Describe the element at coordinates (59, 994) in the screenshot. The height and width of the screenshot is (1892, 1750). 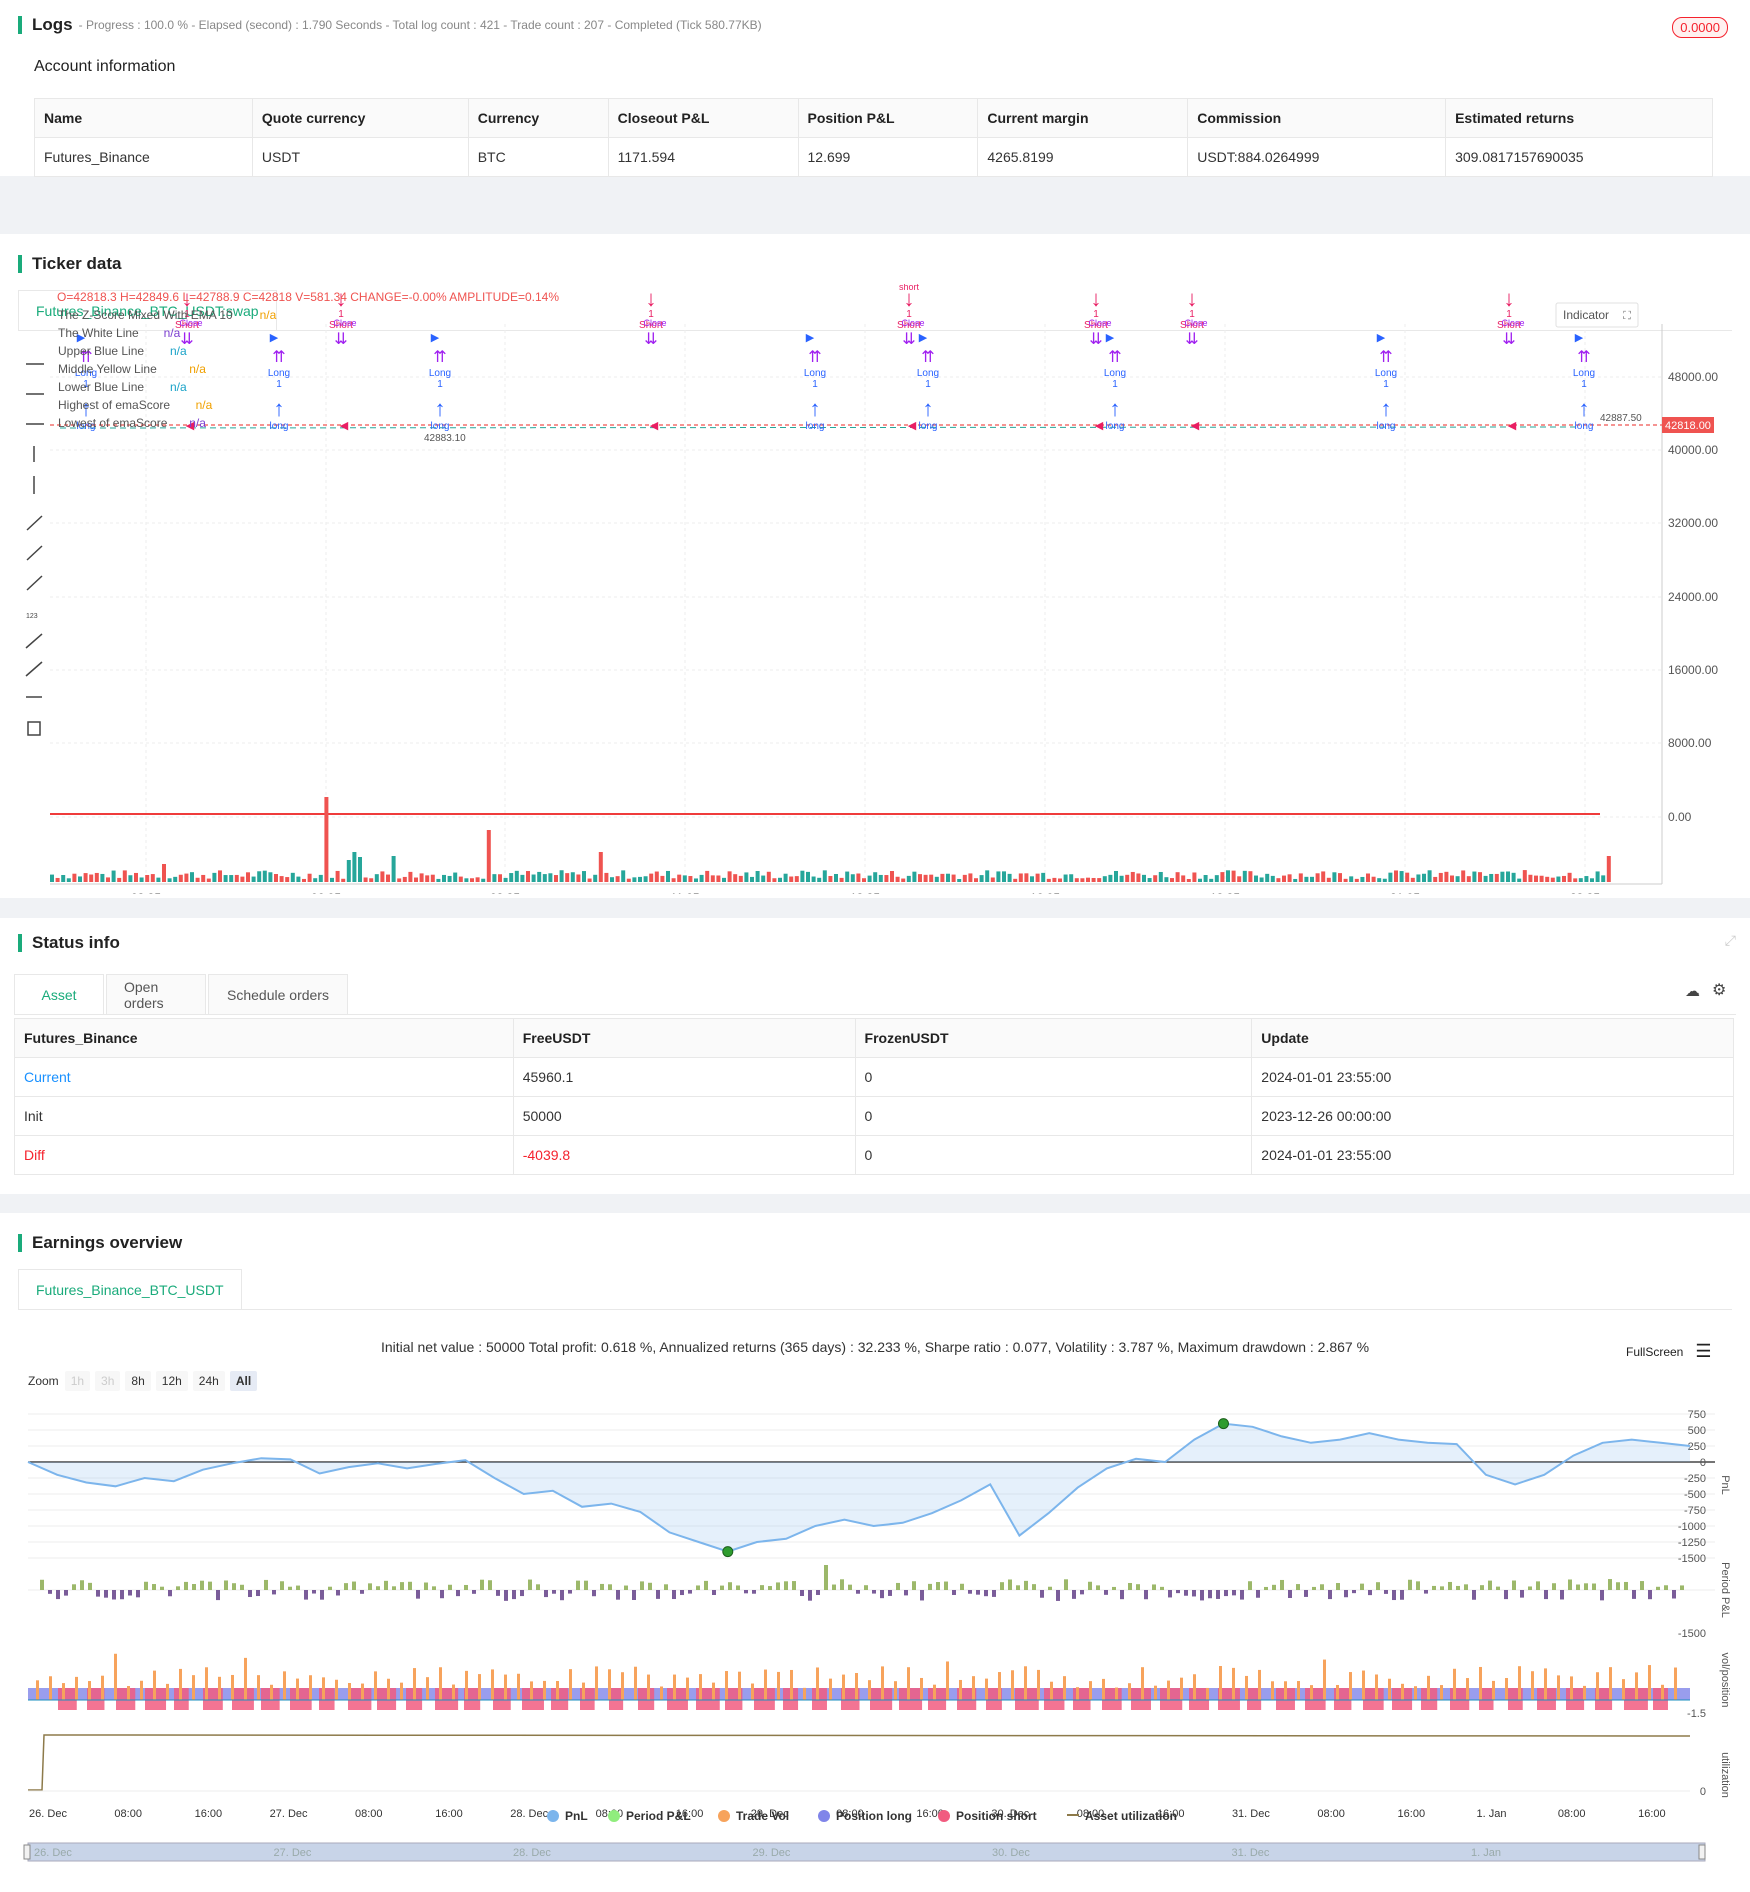
I see `tab-asset: Asset` at that location.